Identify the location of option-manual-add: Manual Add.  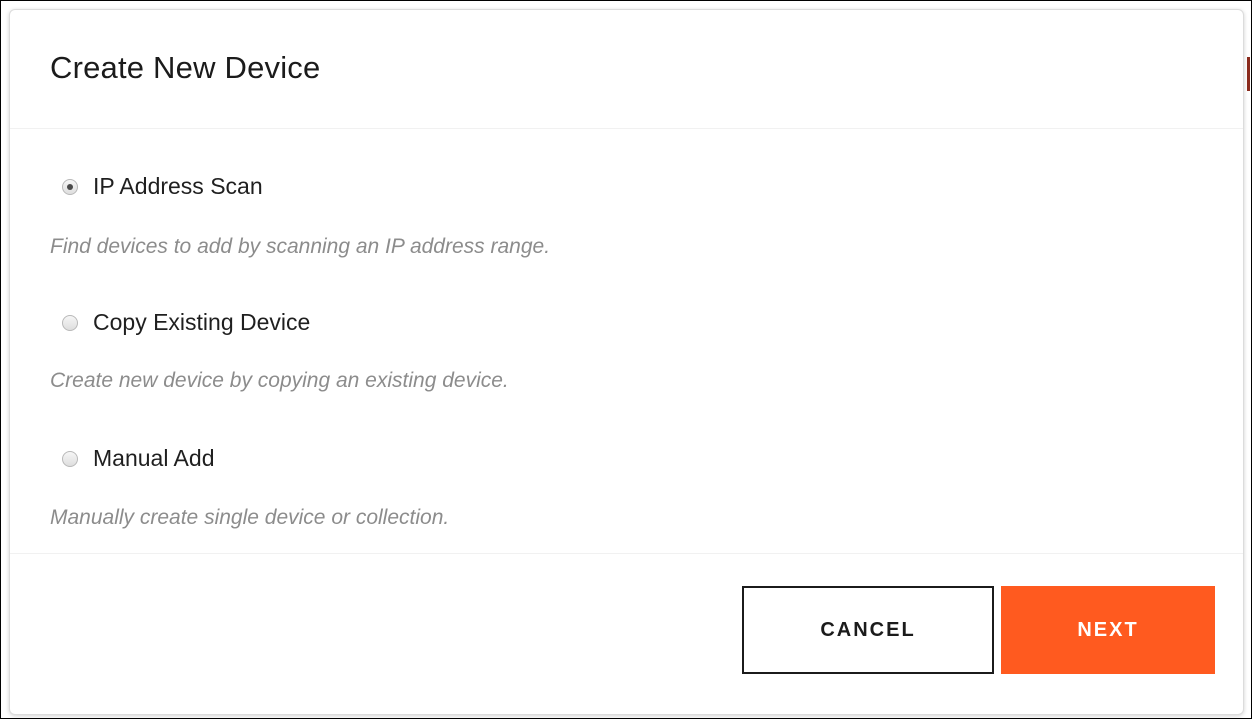
(138, 458).